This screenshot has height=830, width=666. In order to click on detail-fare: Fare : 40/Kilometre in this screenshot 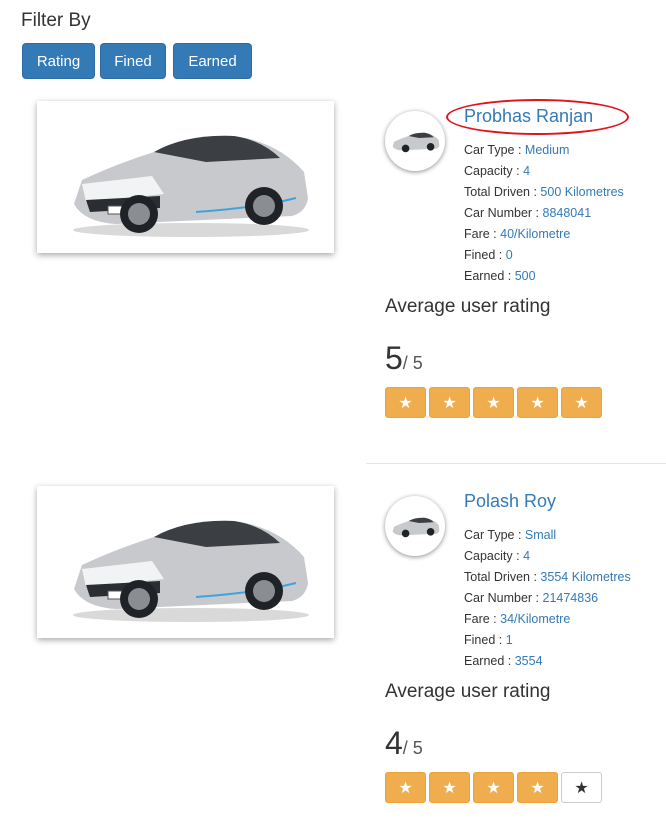, I will do `click(517, 234)`.